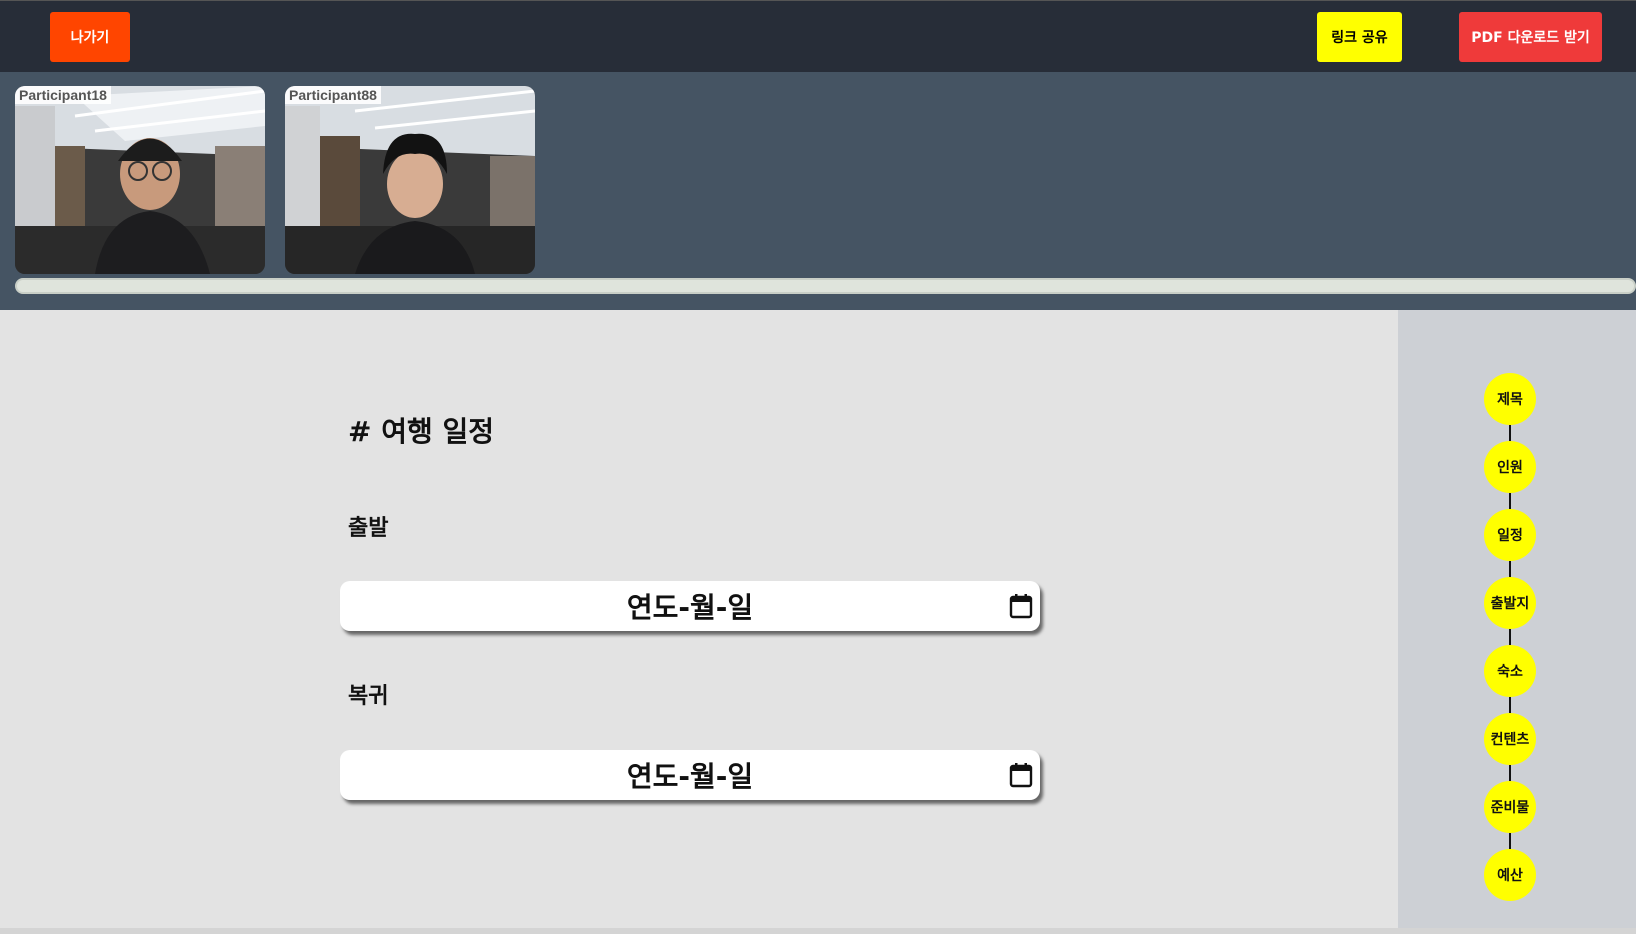 Image resolution: width=1636 pixels, height=934 pixels. Describe the element at coordinates (1510, 535) in the screenshot. I see `nav-item-schedule: 일정` at that location.